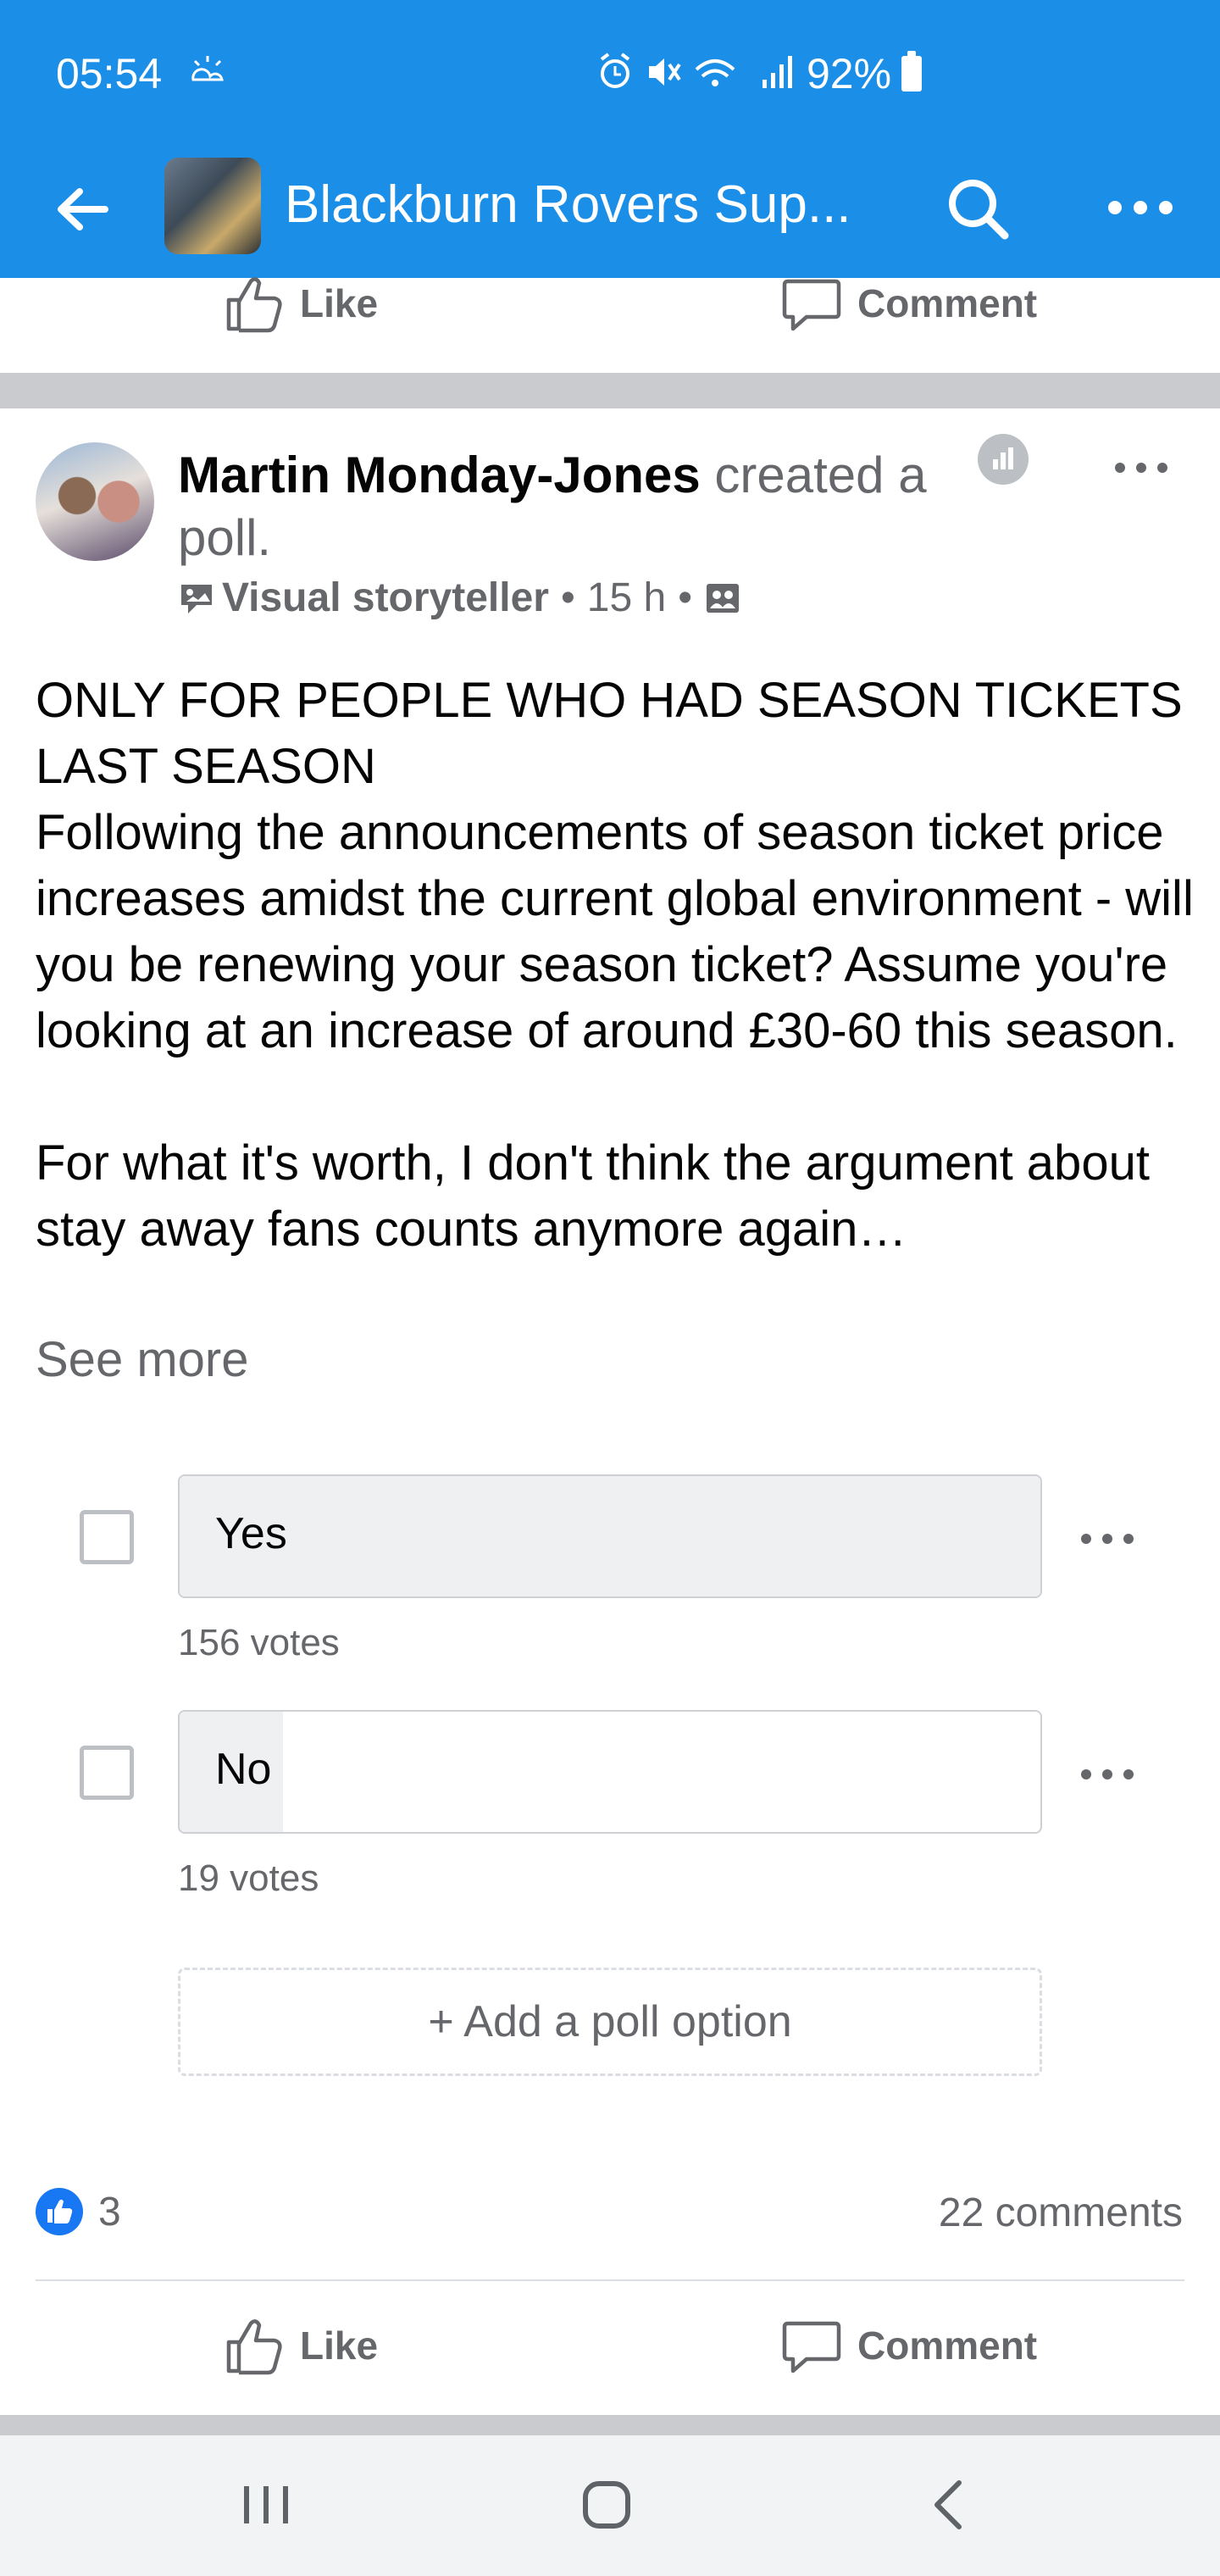 The height and width of the screenshot is (2576, 1220). Describe the element at coordinates (610, 2022) in the screenshot. I see `add-poll-option-button: + Add a poll option` at that location.